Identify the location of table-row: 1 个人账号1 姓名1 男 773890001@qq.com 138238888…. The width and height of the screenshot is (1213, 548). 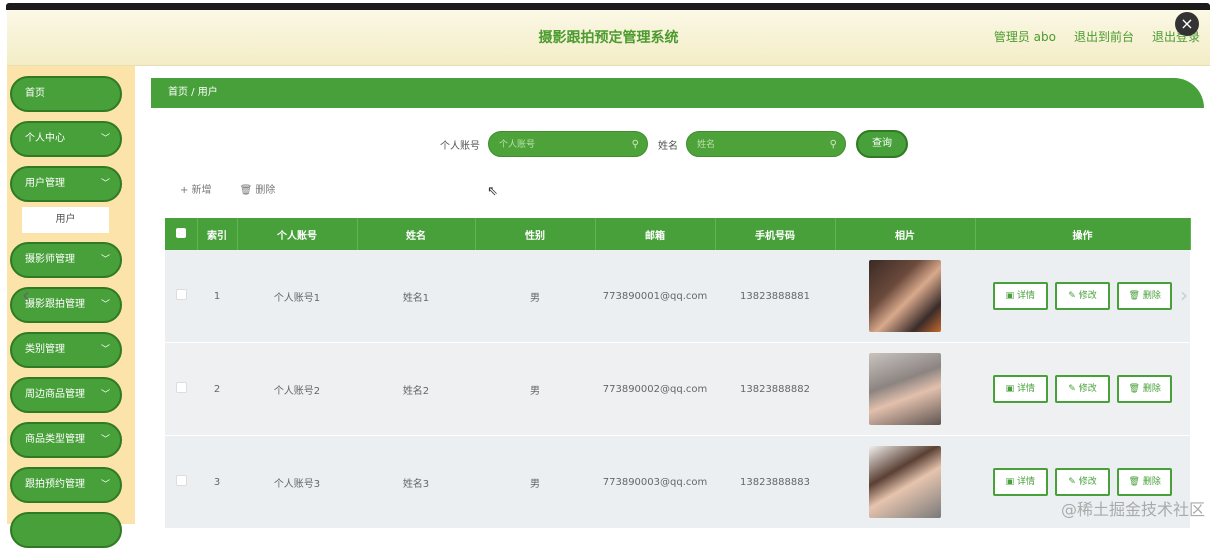
(677, 296).